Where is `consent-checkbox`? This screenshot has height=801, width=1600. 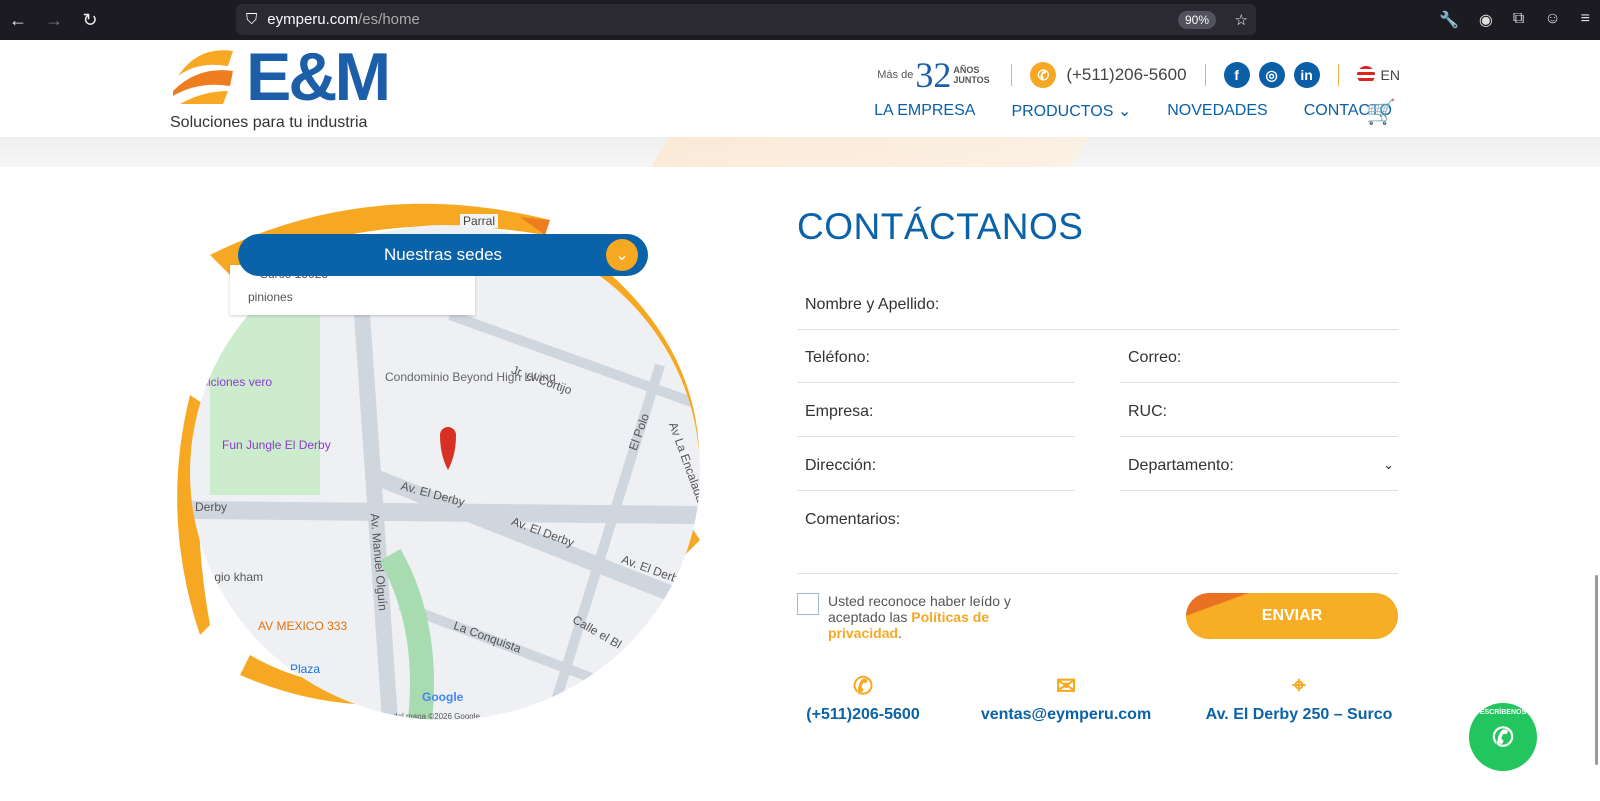
consent-checkbox is located at coordinates (808, 604).